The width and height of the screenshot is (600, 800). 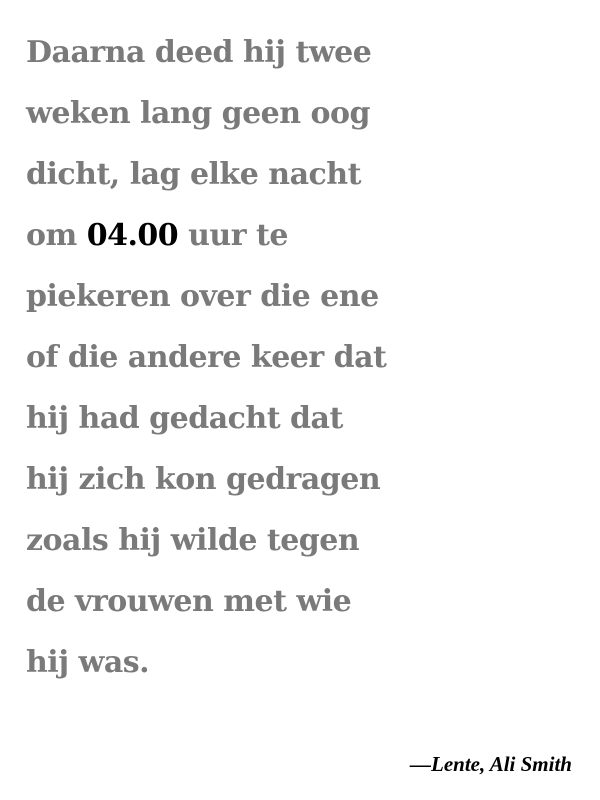 I want to click on quote-text-fragment: om, so click(x=56, y=235).